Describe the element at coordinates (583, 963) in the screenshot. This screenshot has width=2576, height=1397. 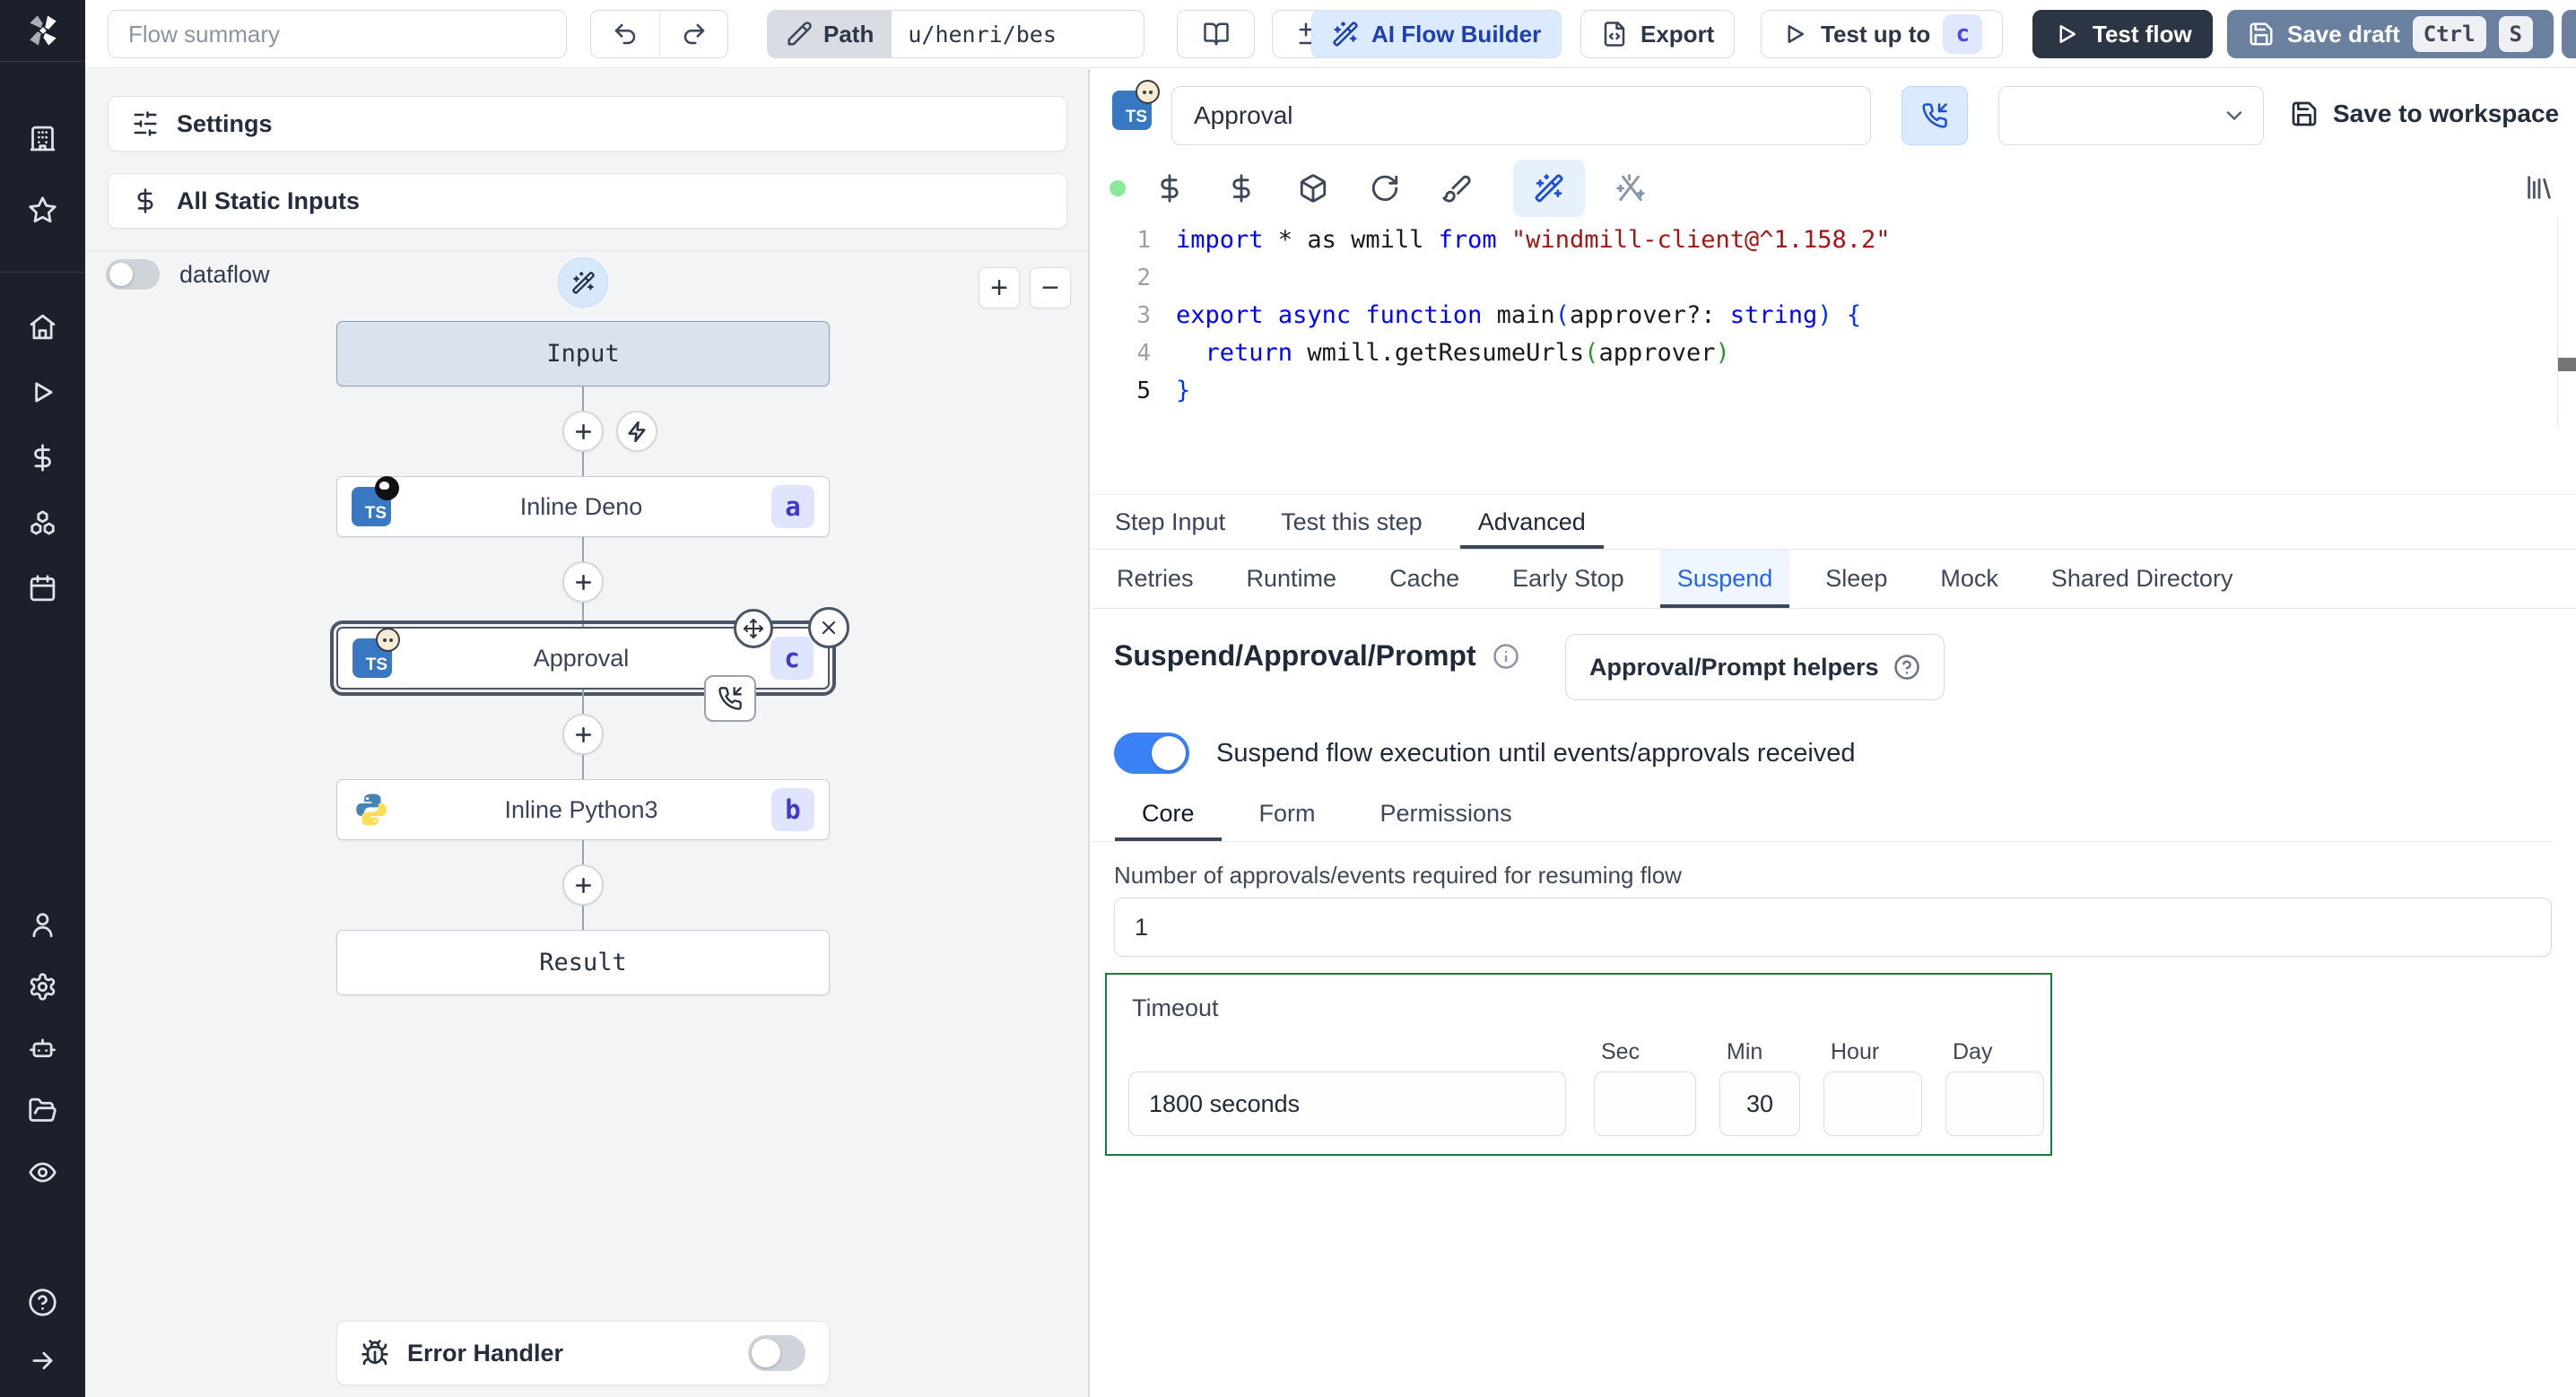
I see `flow-result-node: Result` at that location.